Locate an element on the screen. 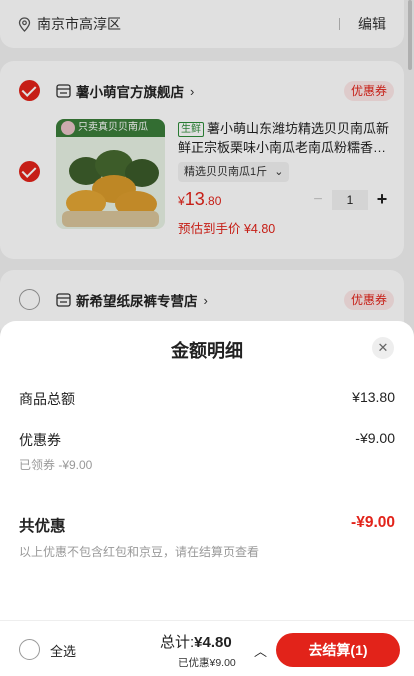 Image resolution: width=414 pixels, height=676 pixels. sheet-title: 金额明细 is located at coordinates (207, 351).